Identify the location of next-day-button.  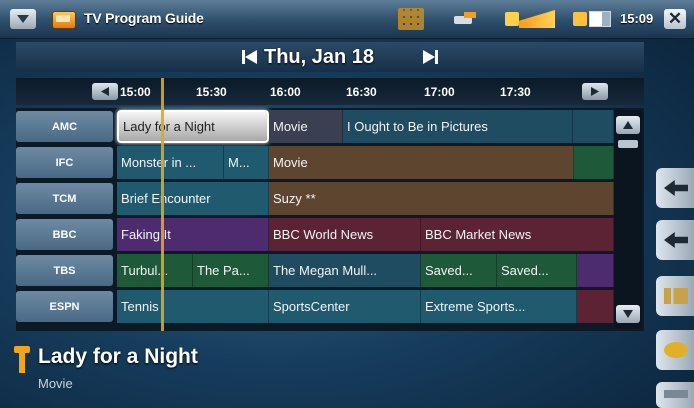
(430, 57).